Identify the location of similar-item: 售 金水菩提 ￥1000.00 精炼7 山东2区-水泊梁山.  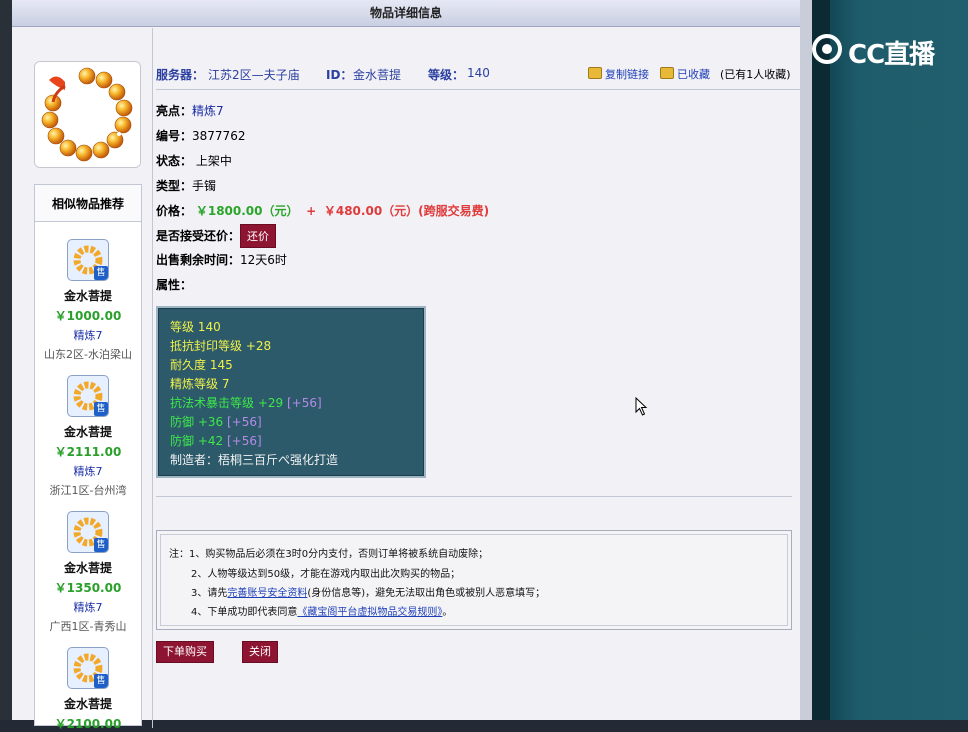
(88, 300).